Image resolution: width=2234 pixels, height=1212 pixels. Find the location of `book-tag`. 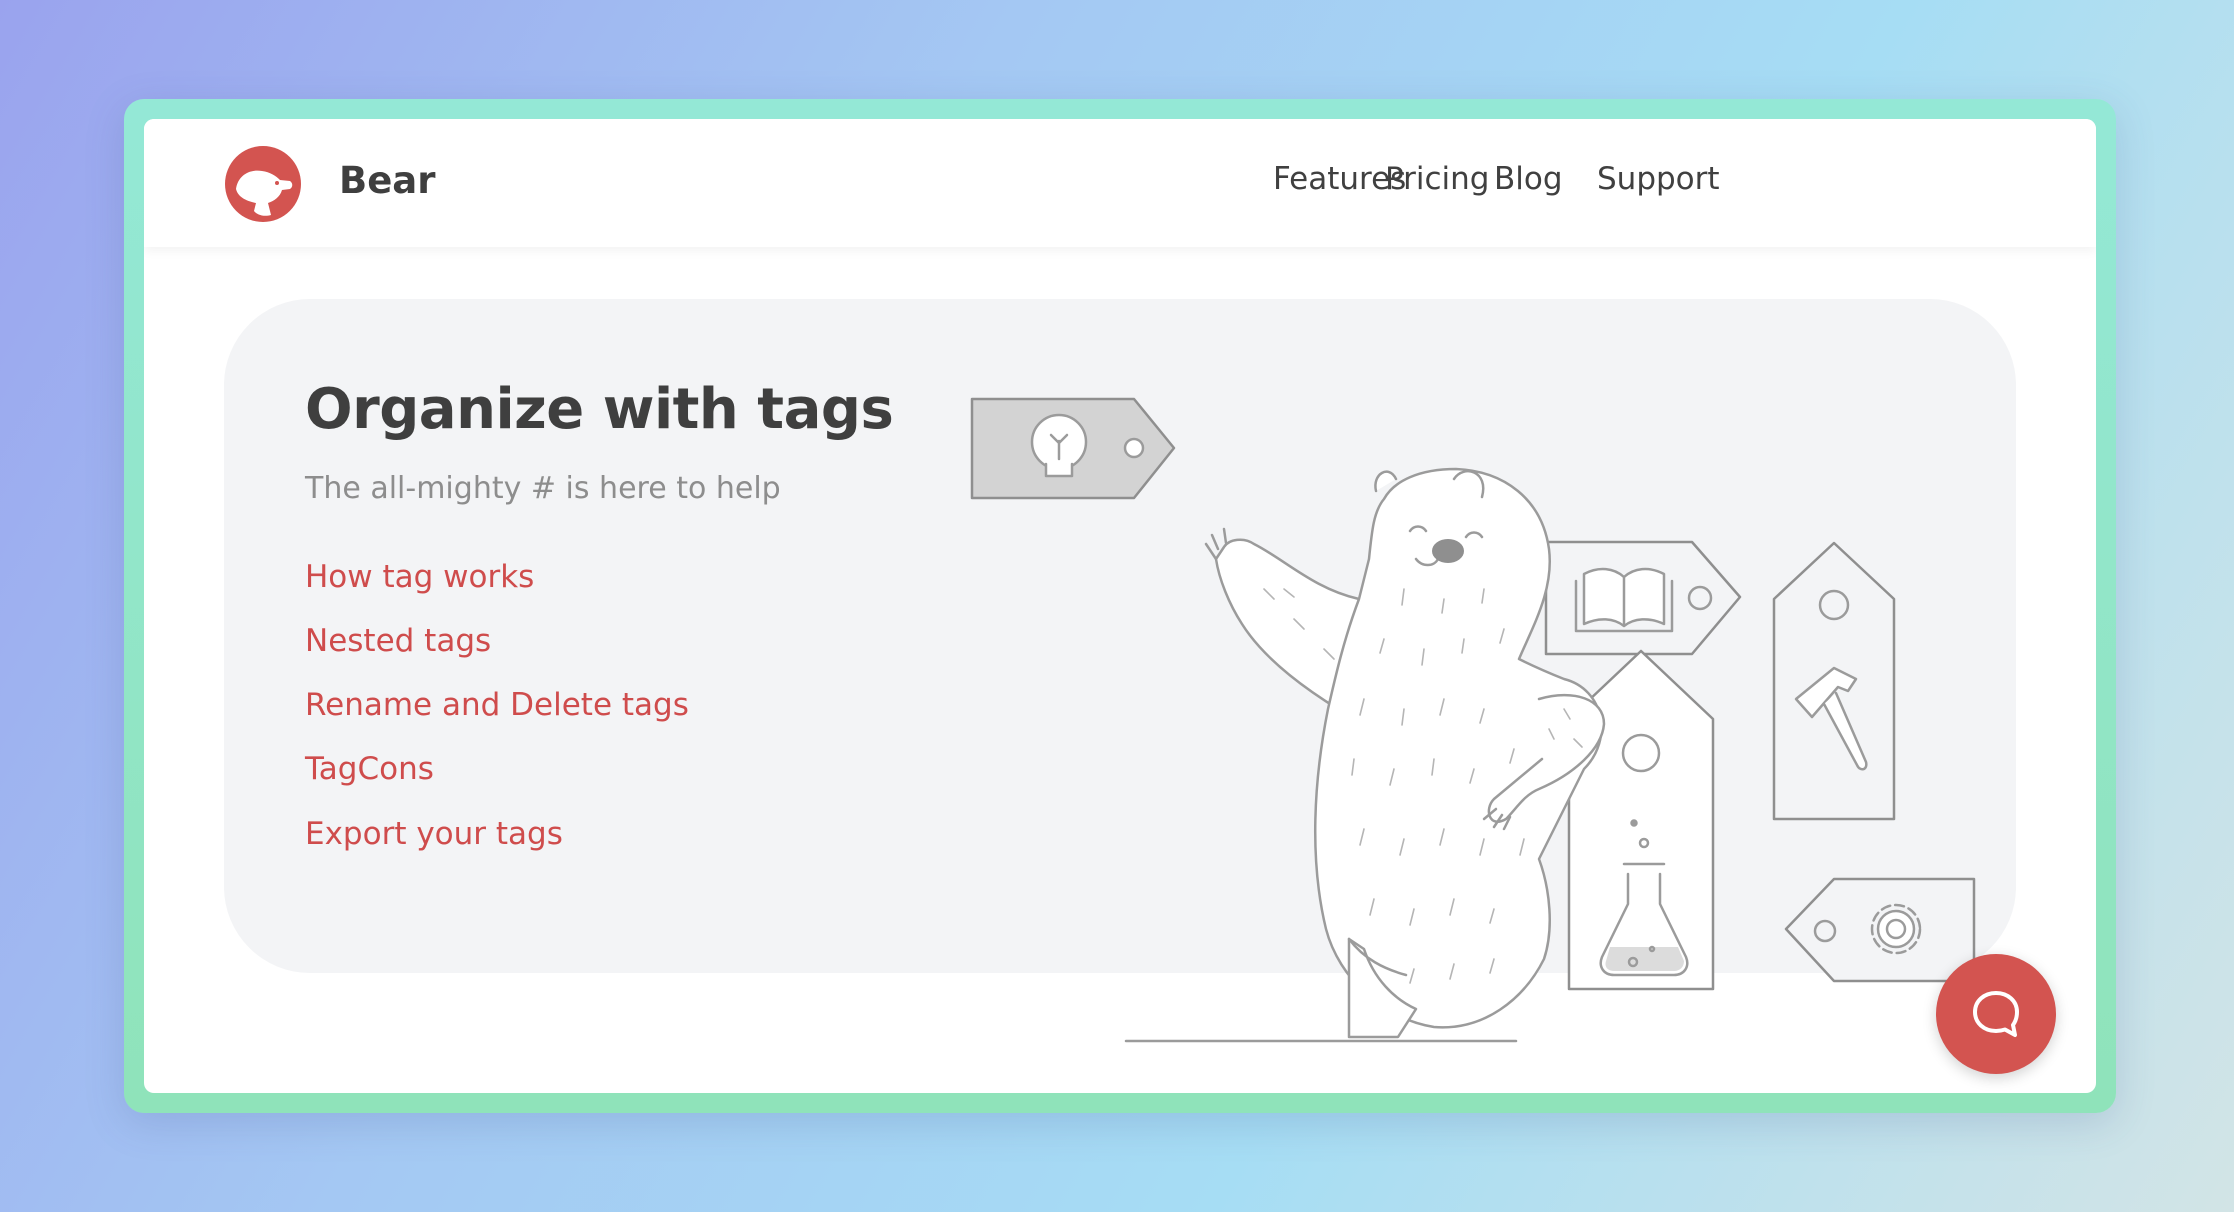

book-tag is located at coordinates (1643, 598).